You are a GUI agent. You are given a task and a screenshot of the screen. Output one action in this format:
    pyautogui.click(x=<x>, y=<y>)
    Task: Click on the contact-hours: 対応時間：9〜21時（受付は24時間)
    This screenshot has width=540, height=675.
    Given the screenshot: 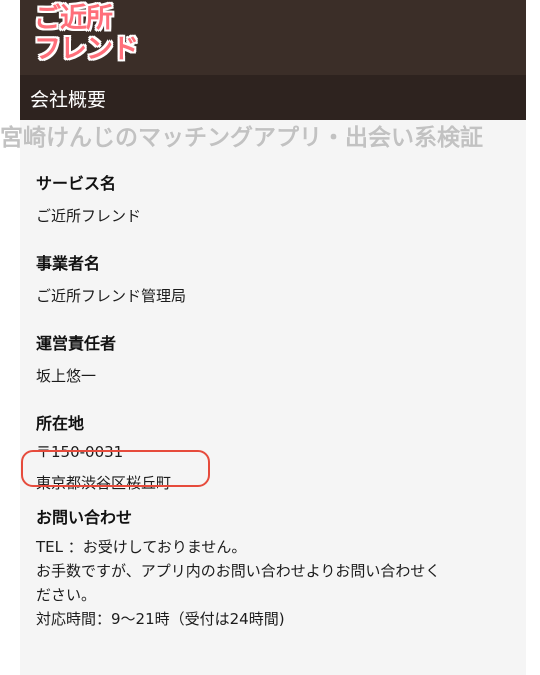 What is the action you would take?
    pyautogui.click(x=160, y=619)
    